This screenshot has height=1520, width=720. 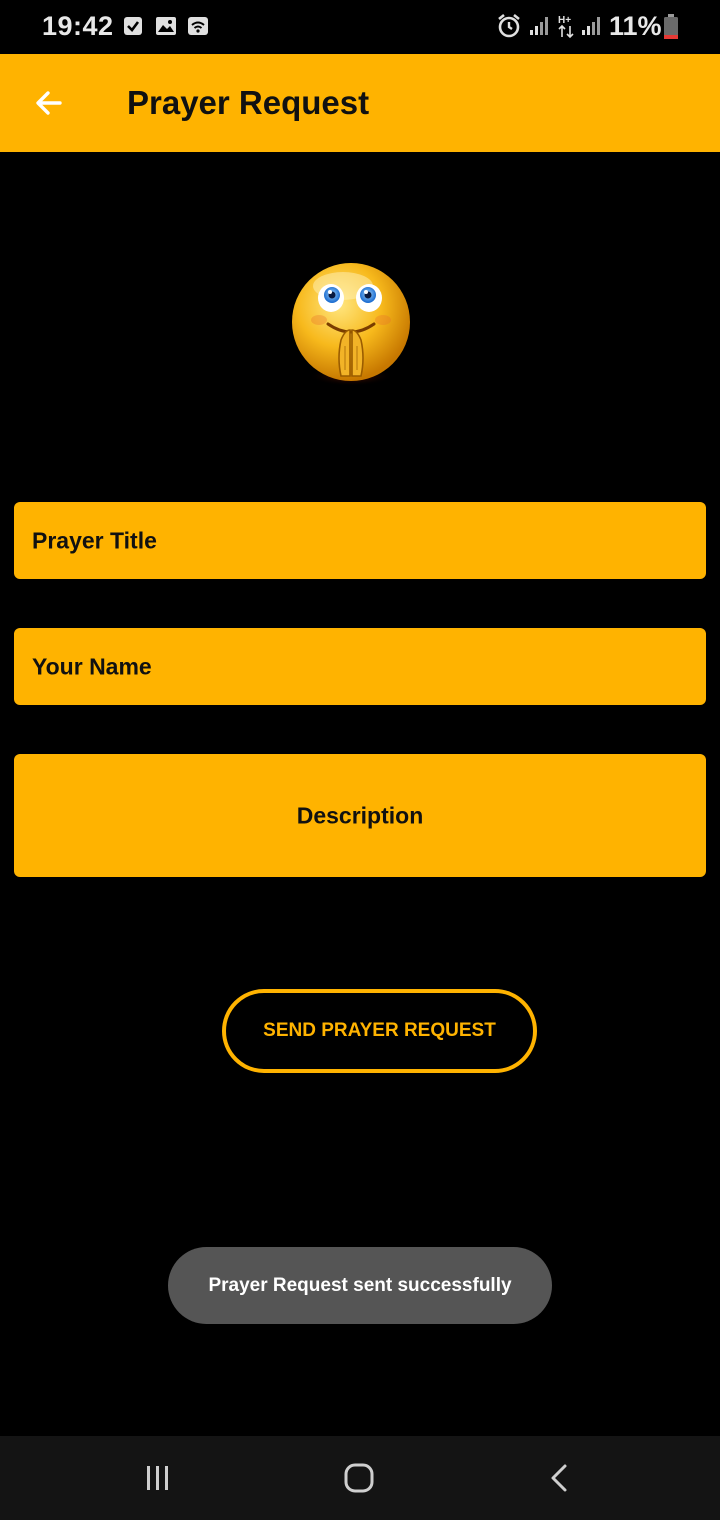 I want to click on app-bar: Prayer Request, so click(x=360, y=103).